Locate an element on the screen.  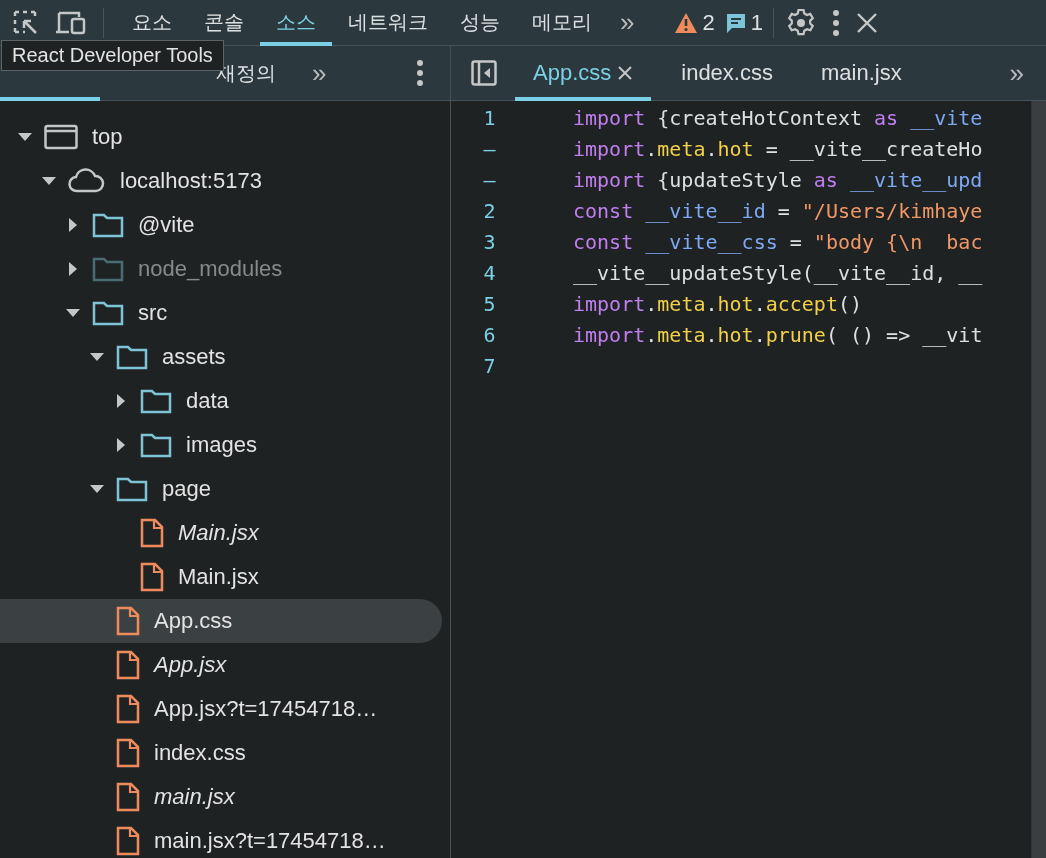
panel-tab: 메모리 is located at coordinates (562, 23).